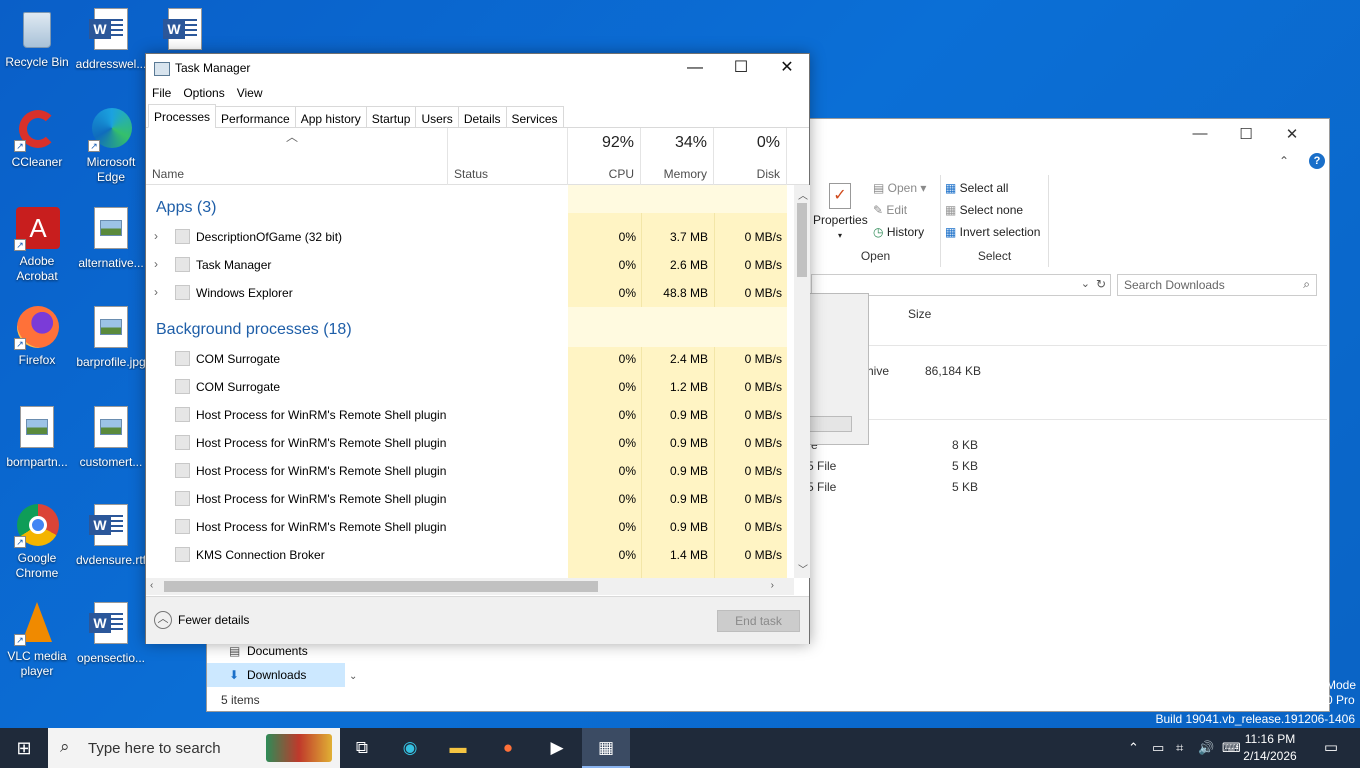  Describe the element at coordinates (508, 748) in the screenshot. I see `taskbar-firefox: ●` at that location.